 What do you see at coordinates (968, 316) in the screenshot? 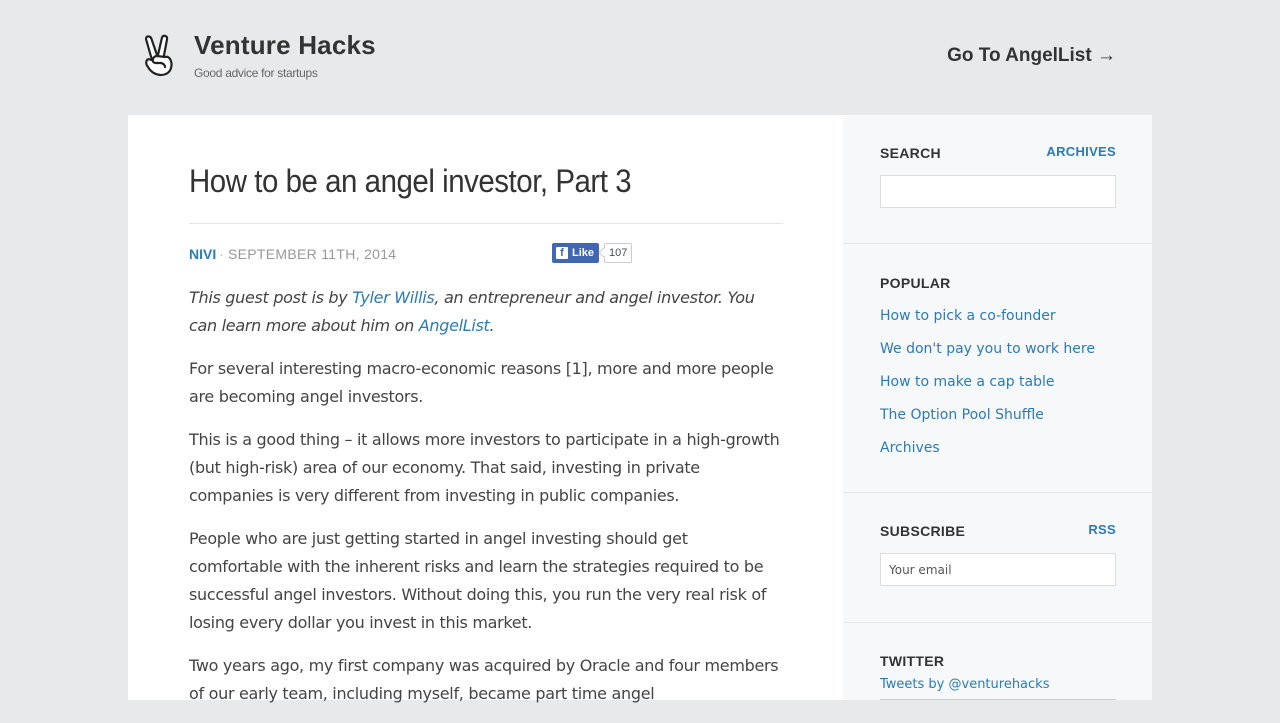
I see `popular-link-co-founder: How to pick a co-founder` at bounding box center [968, 316].